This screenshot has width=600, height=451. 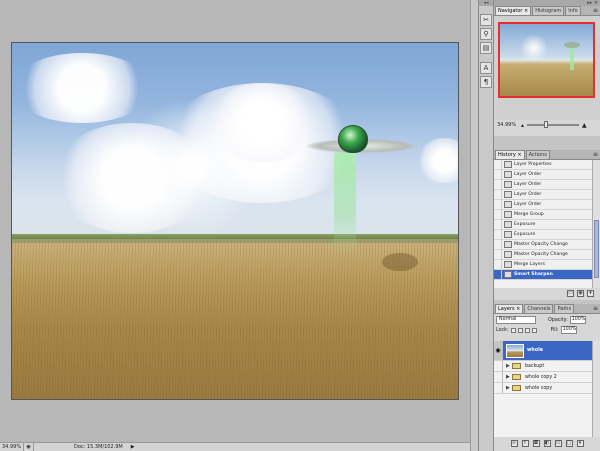 What do you see at coordinates (539, 308) in the screenshot?
I see `tab-channels: Channels` at bounding box center [539, 308].